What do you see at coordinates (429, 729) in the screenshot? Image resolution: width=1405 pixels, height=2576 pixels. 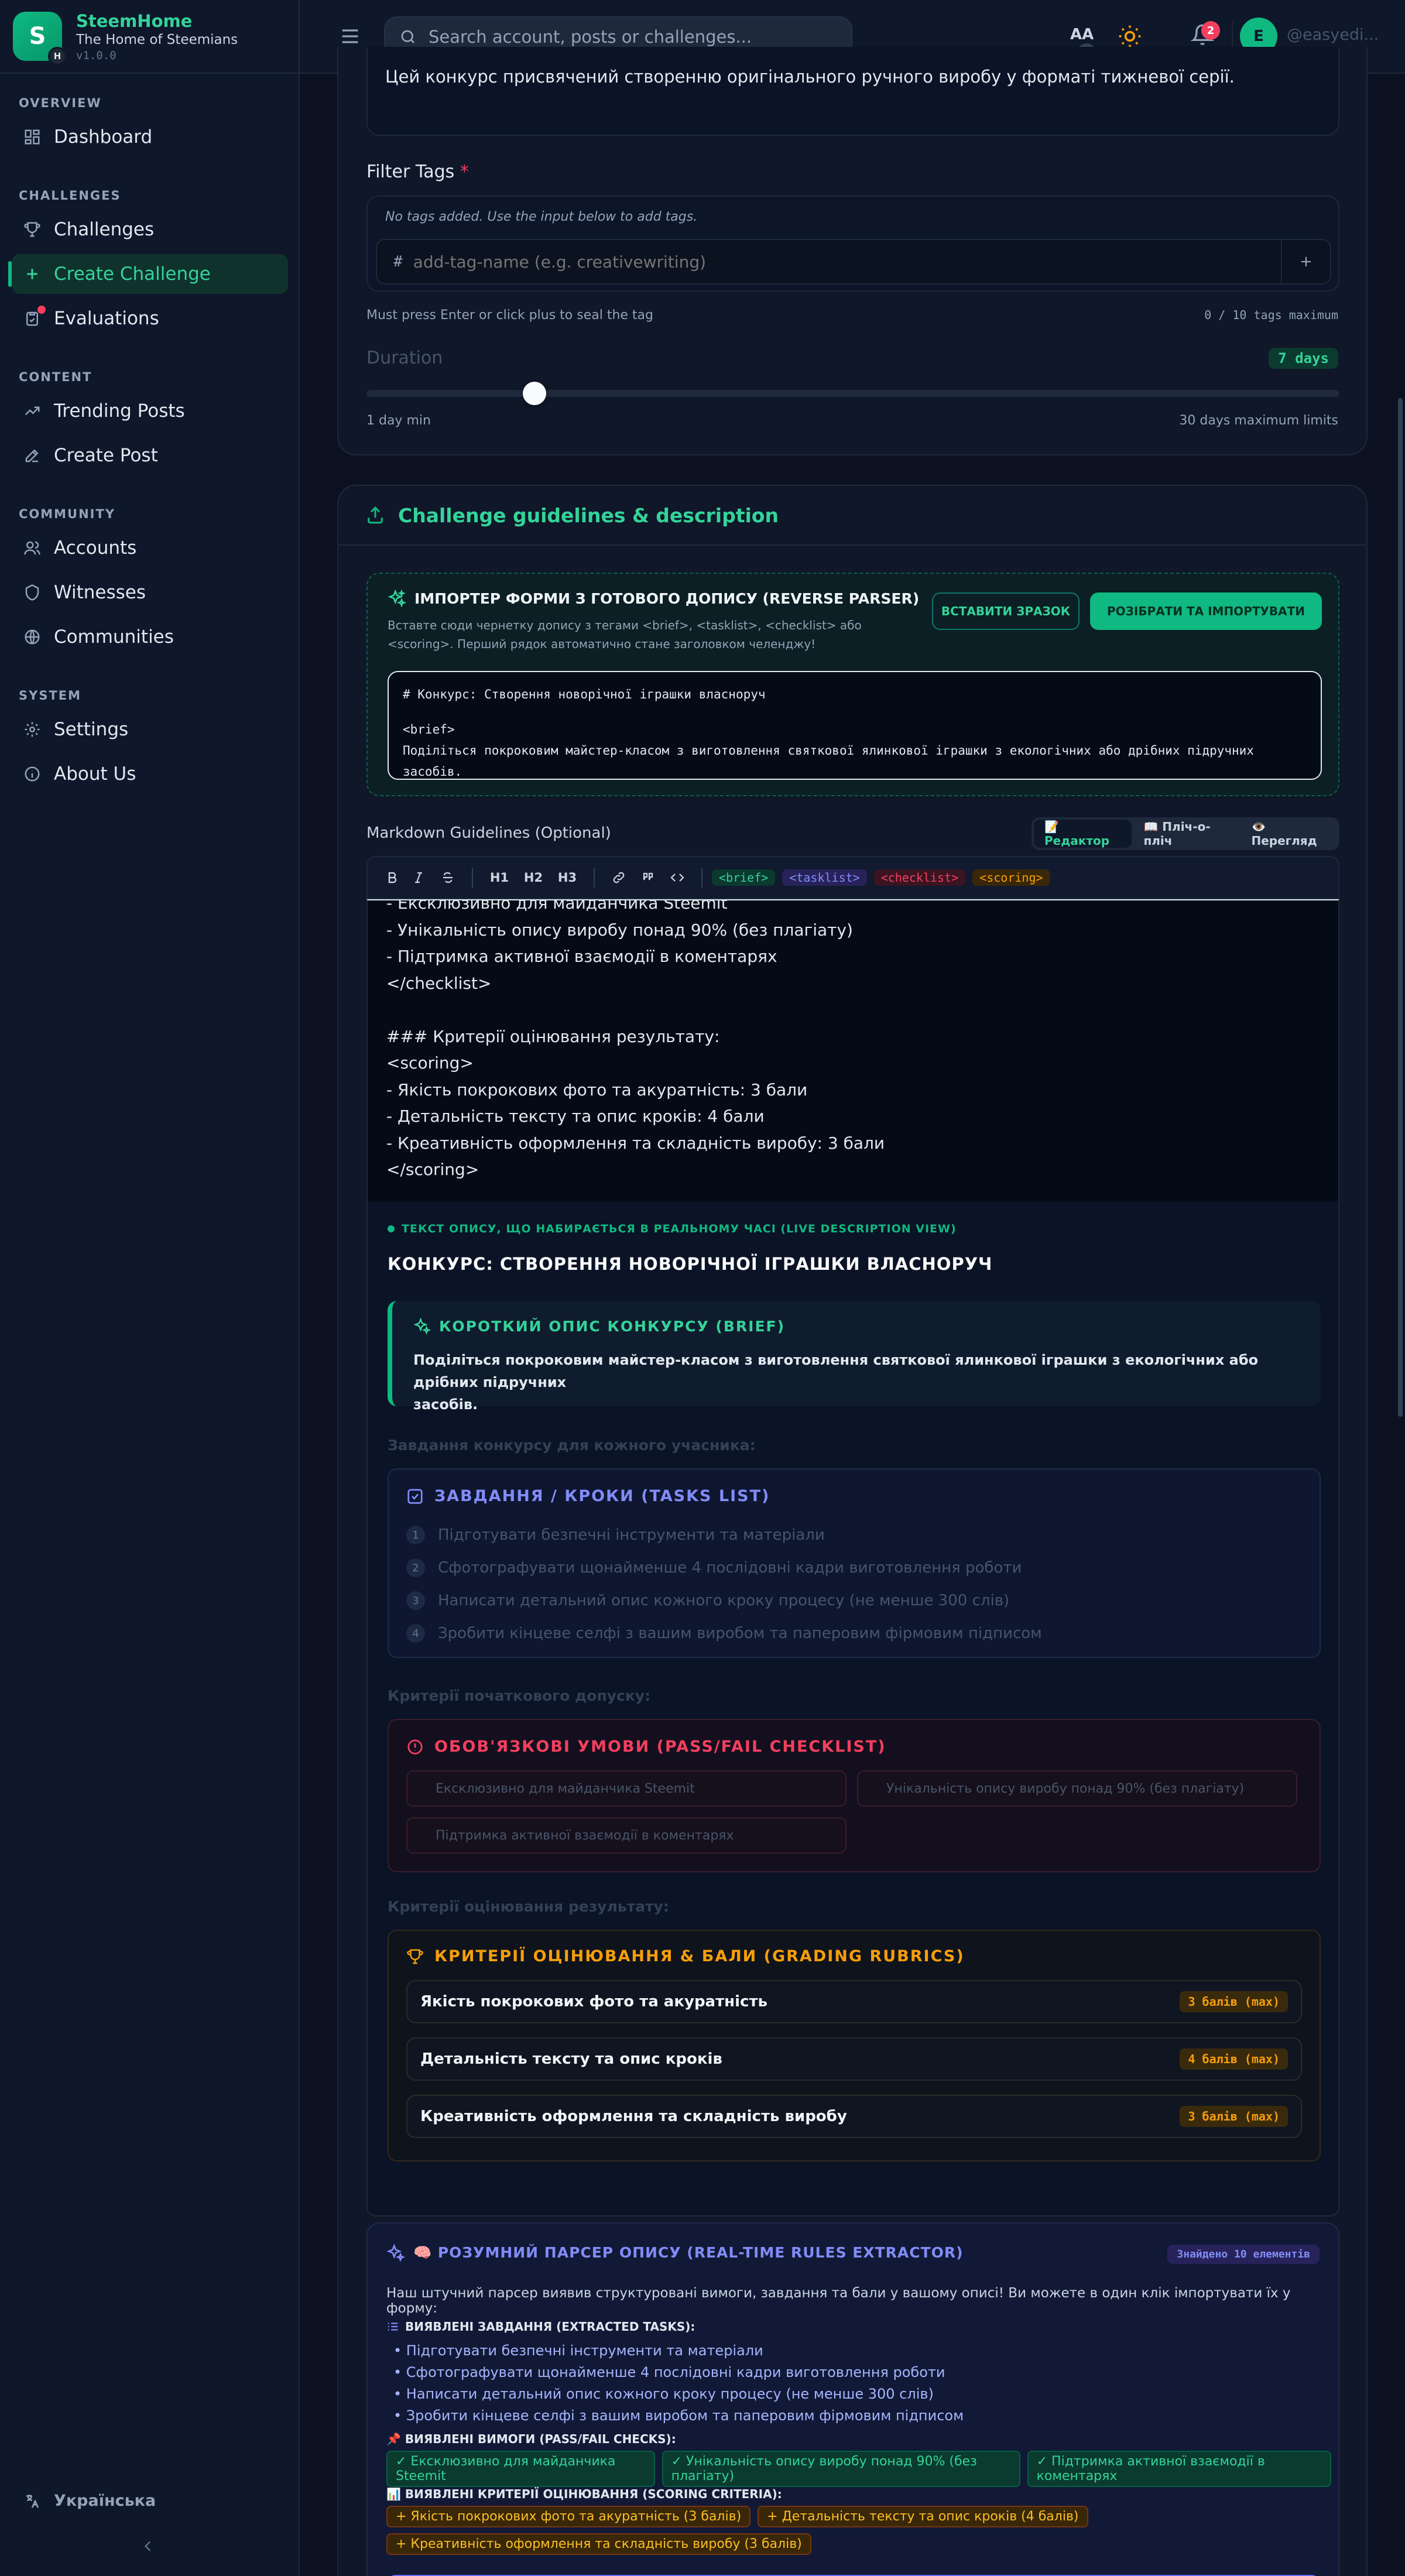 I see `draft-line: <brief>` at bounding box center [429, 729].